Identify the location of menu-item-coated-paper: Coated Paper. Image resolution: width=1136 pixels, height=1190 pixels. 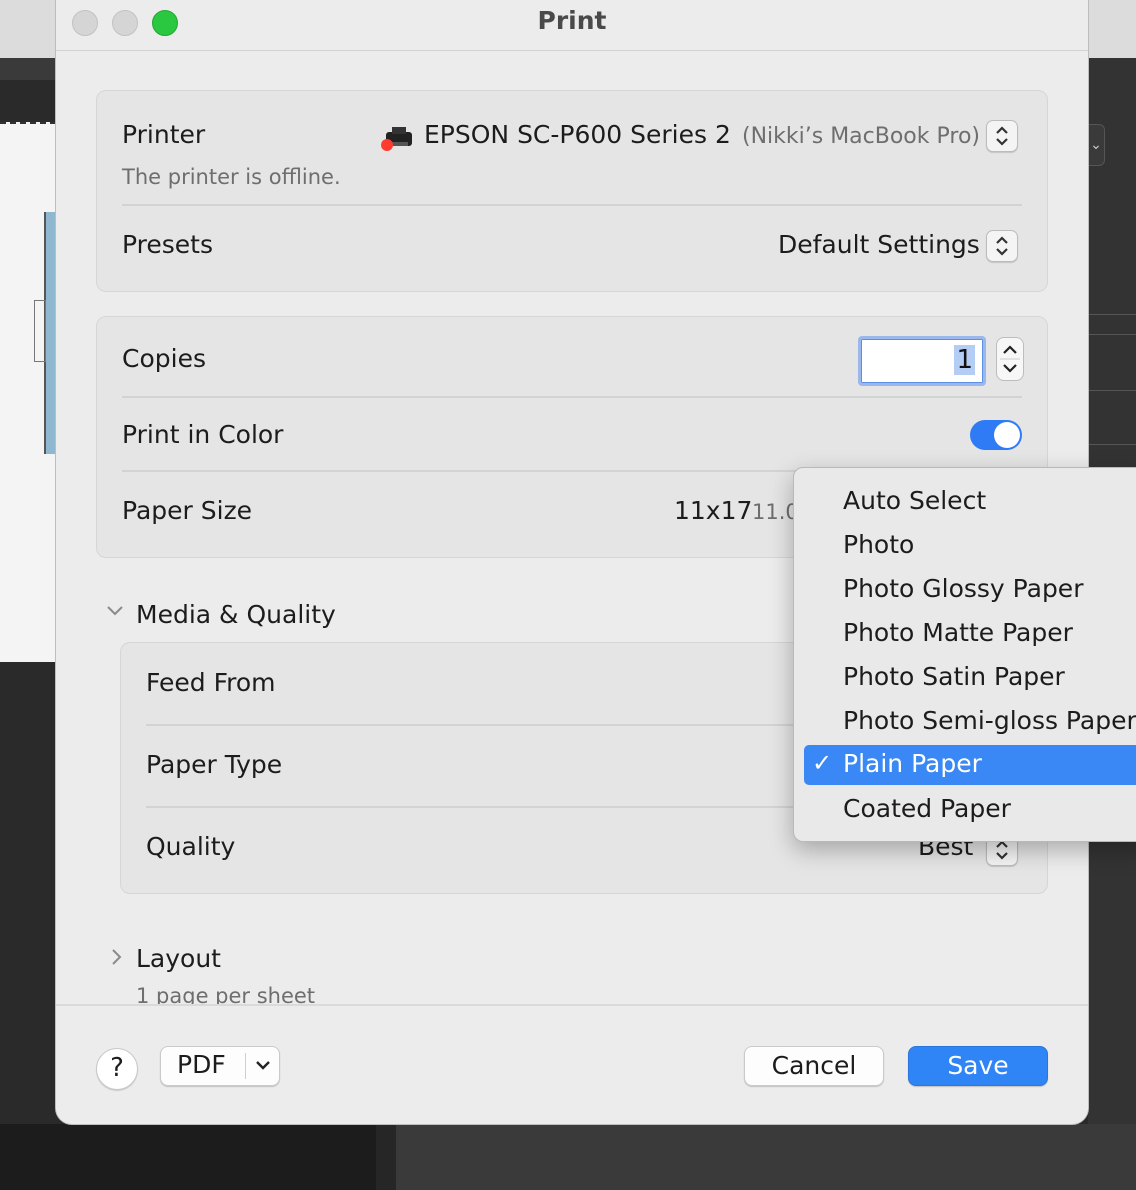
(965, 810).